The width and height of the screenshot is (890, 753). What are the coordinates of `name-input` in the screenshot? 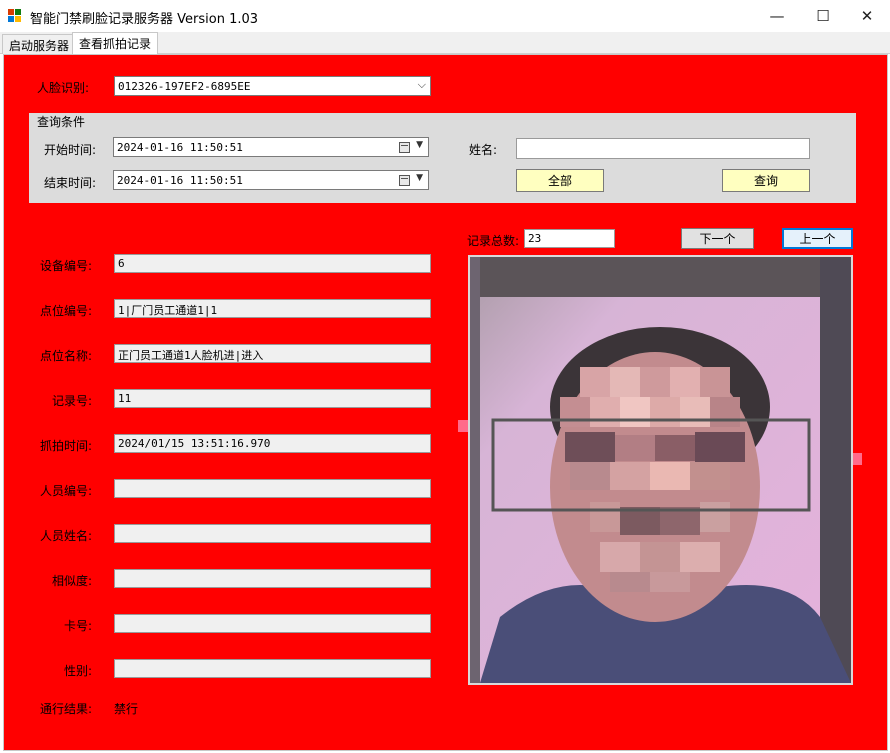 It's located at (663, 148).